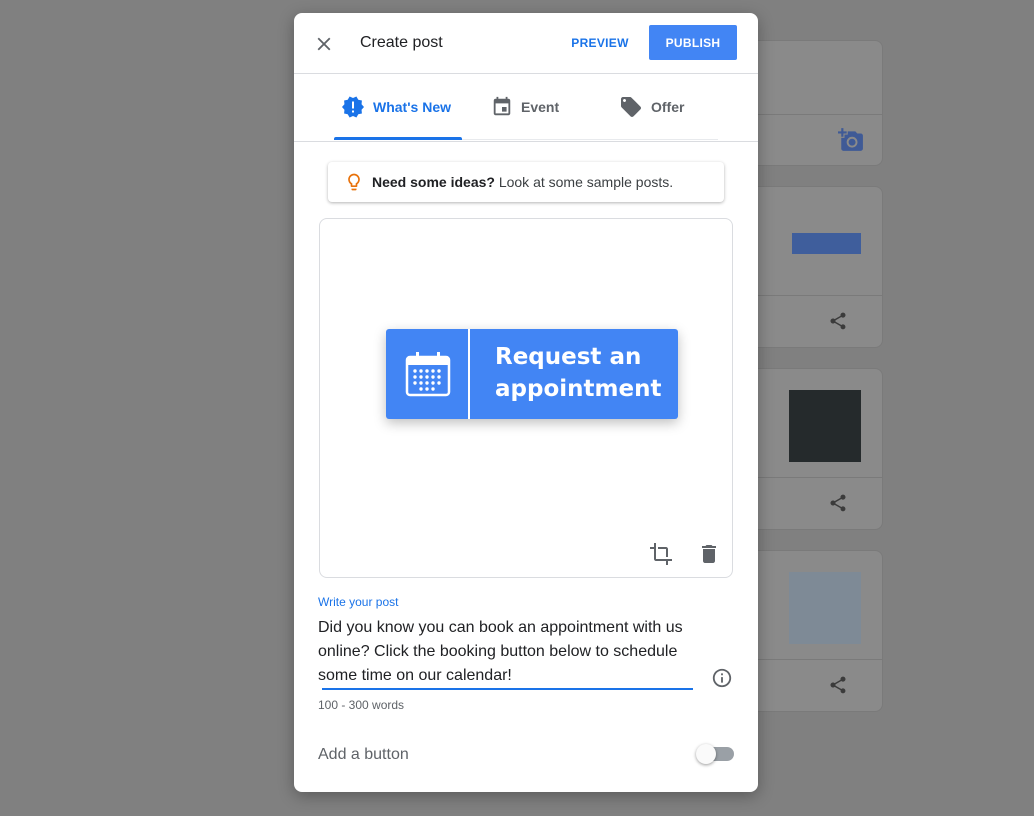 The width and height of the screenshot is (1034, 816). Describe the element at coordinates (361, 705) in the screenshot. I see `word-count-hint: 100 - 300 words` at that location.